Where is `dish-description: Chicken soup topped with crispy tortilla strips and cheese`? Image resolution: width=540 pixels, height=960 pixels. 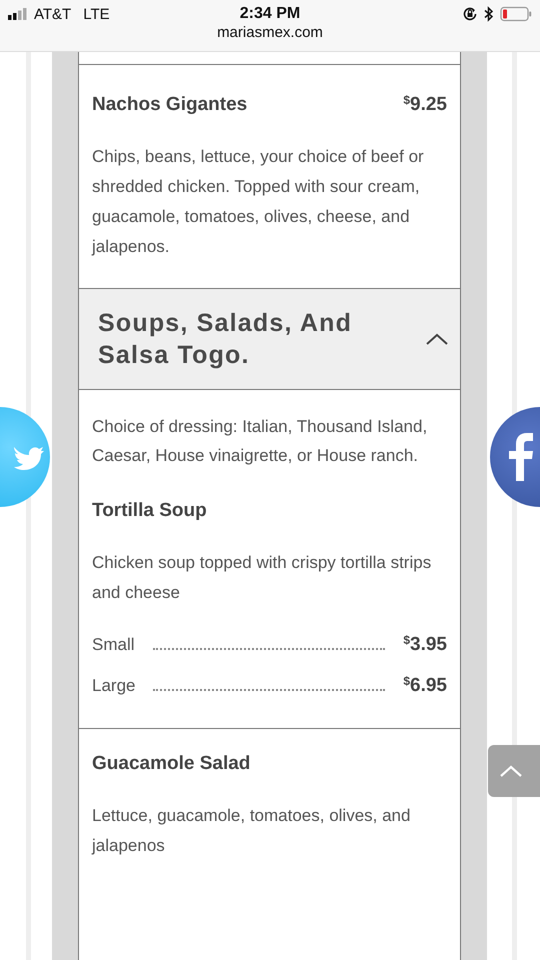 dish-description: Chicken soup topped with crispy tortilla strips and cheese is located at coordinates (262, 578).